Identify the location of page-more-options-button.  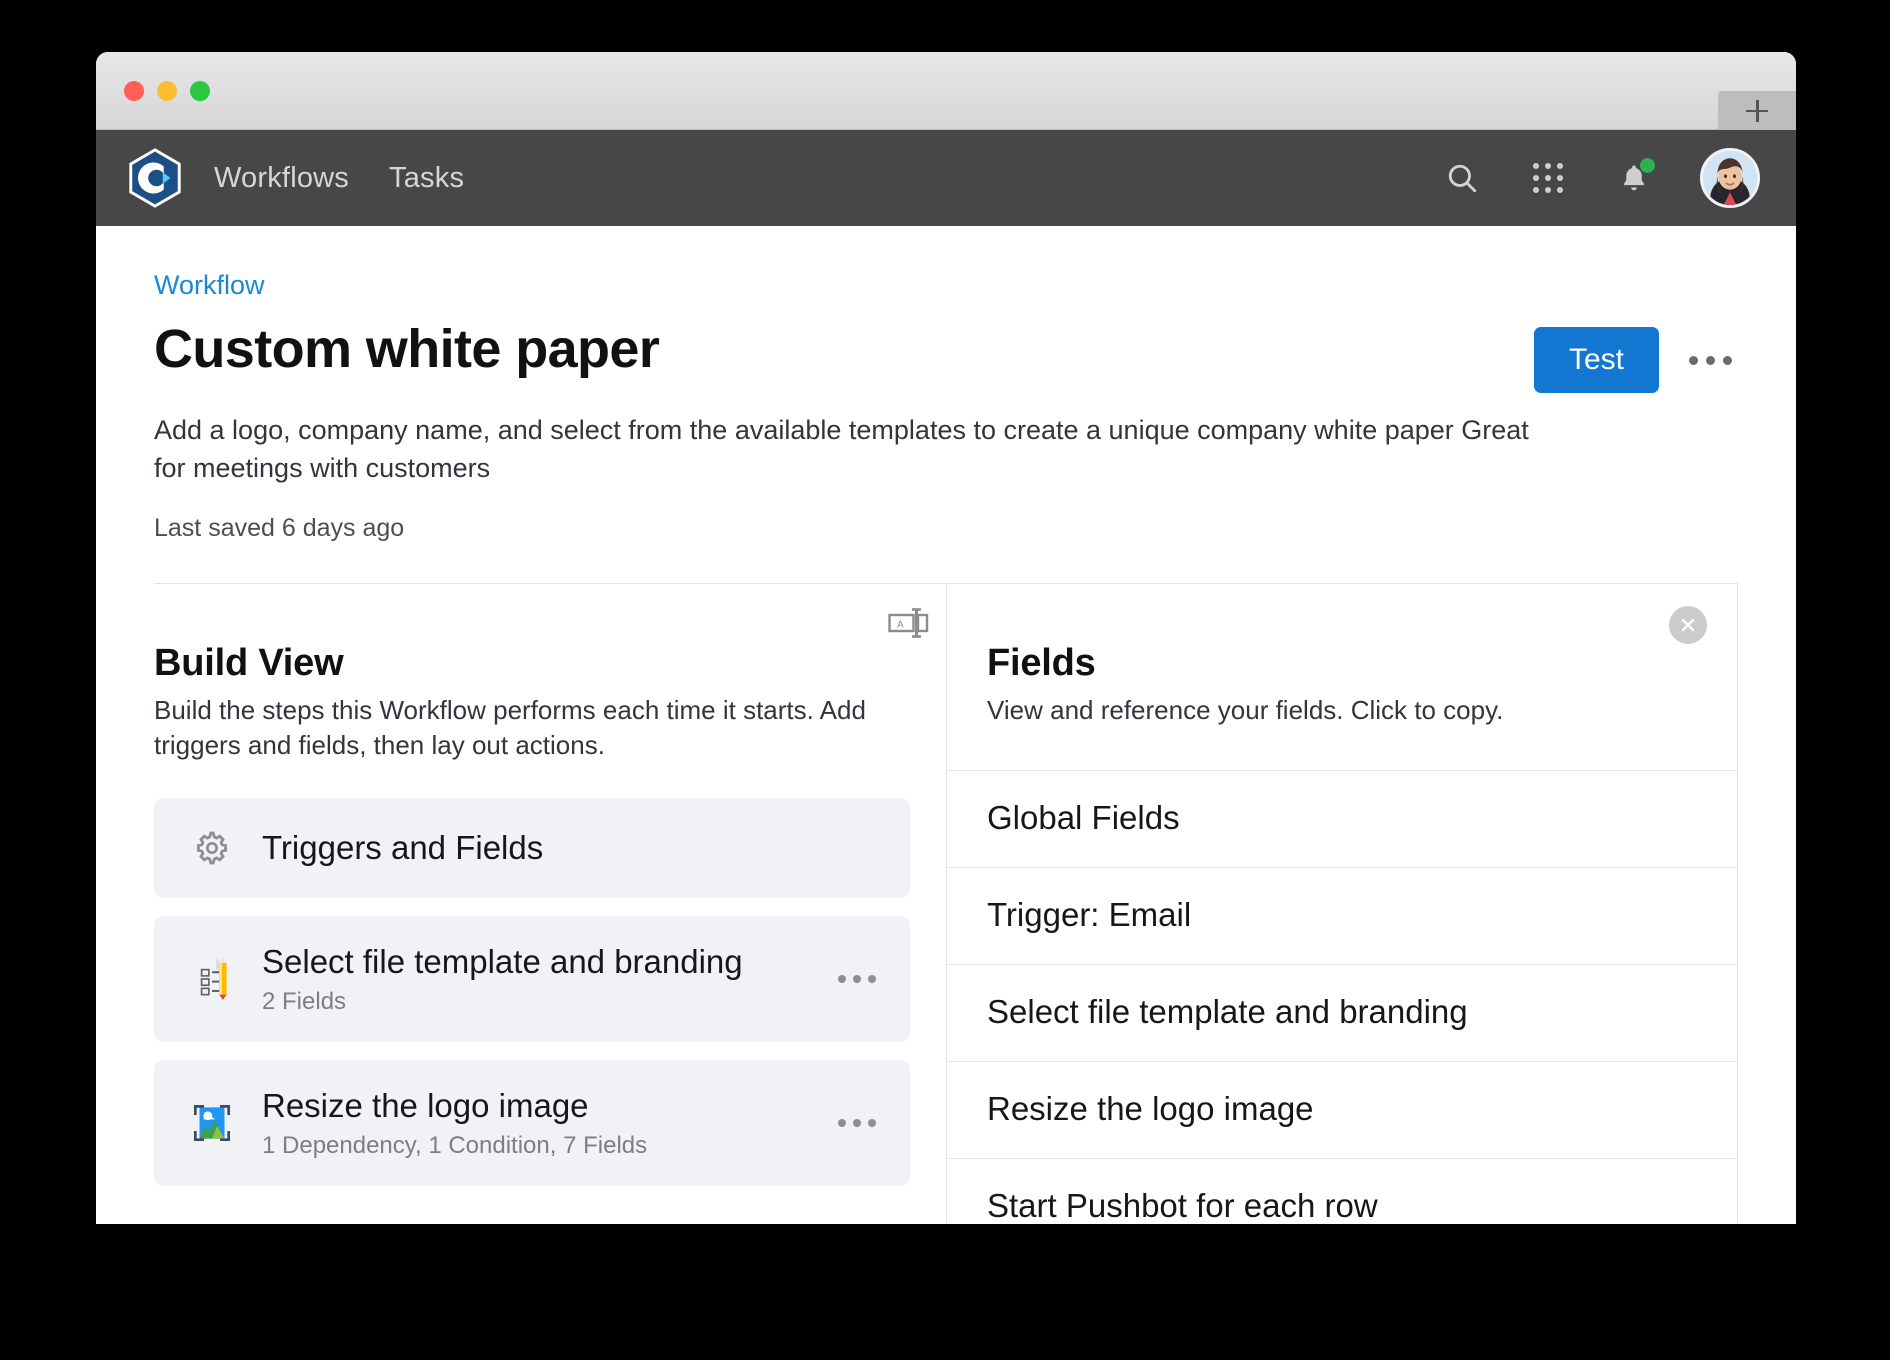
(1710, 360).